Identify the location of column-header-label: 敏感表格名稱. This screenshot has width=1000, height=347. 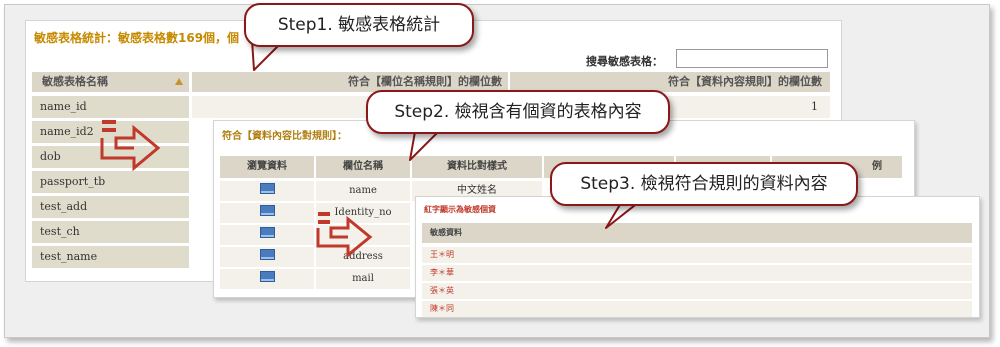
(75, 81).